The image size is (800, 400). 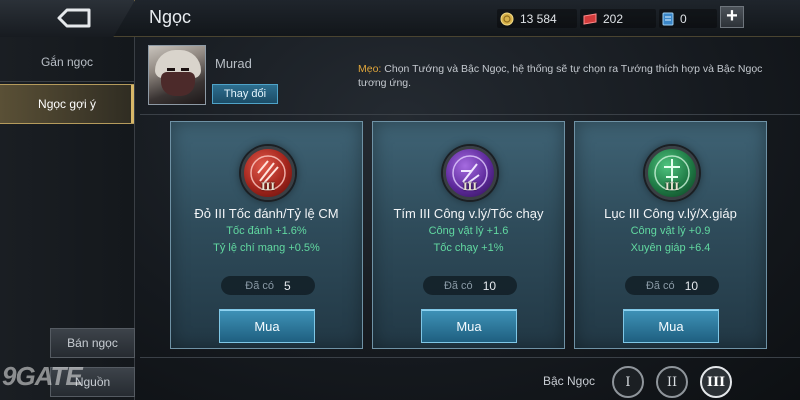 What do you see at coordinates (74, 18) in the screenshot?
I see `back-arrow-icon` at bounding box center [74, 18].